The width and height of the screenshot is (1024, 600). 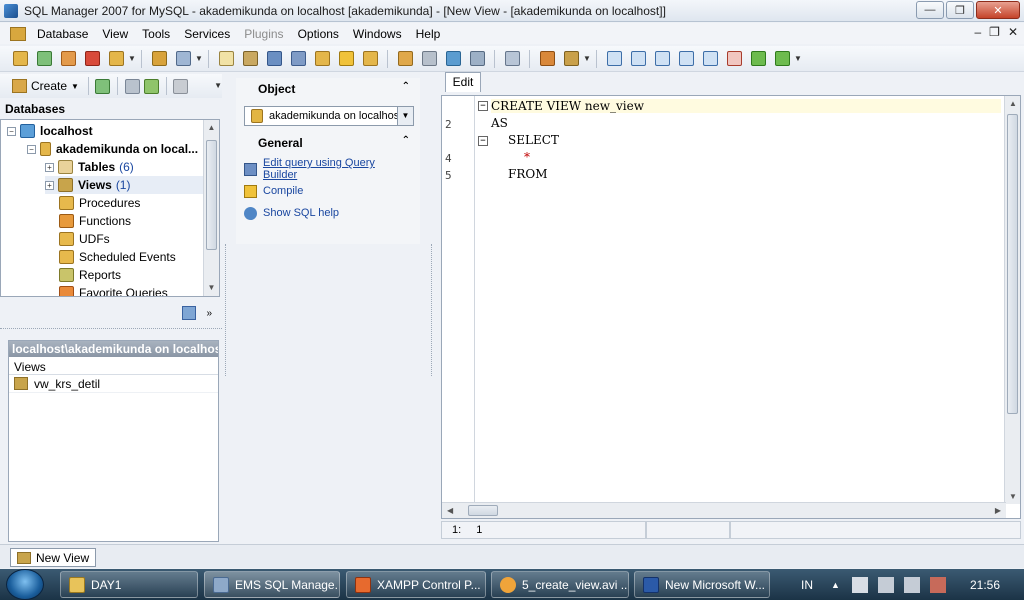 I want to click on mdi-restore-icon: ❐, so click(x=994, y=32).